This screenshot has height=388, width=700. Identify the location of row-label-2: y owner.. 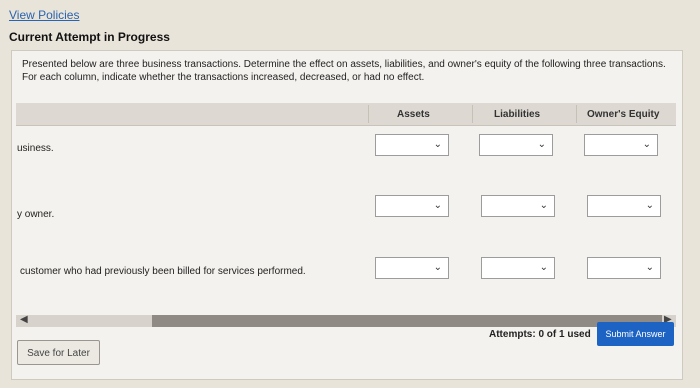
(36, 214).